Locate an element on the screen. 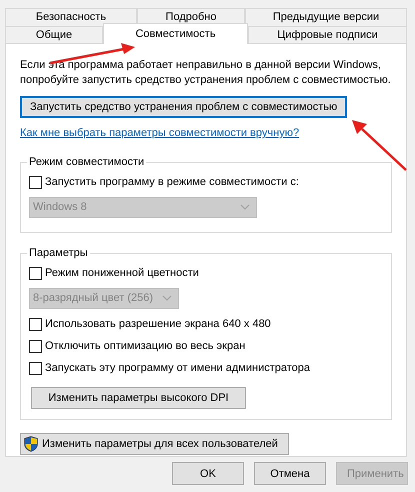 This screenshot has width=415, height=492. tab: Безопасность is located at coordinates (71, 17).